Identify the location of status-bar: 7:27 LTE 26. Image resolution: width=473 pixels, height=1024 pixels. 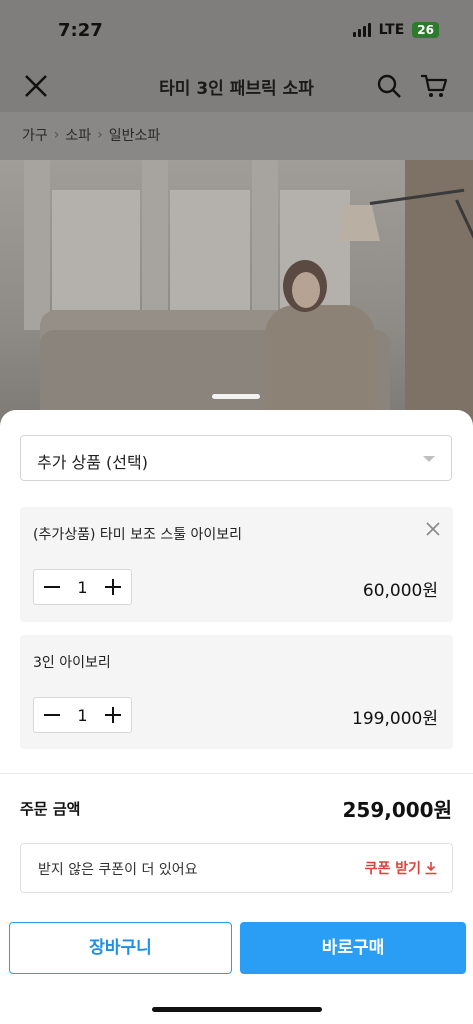
(236, 30).